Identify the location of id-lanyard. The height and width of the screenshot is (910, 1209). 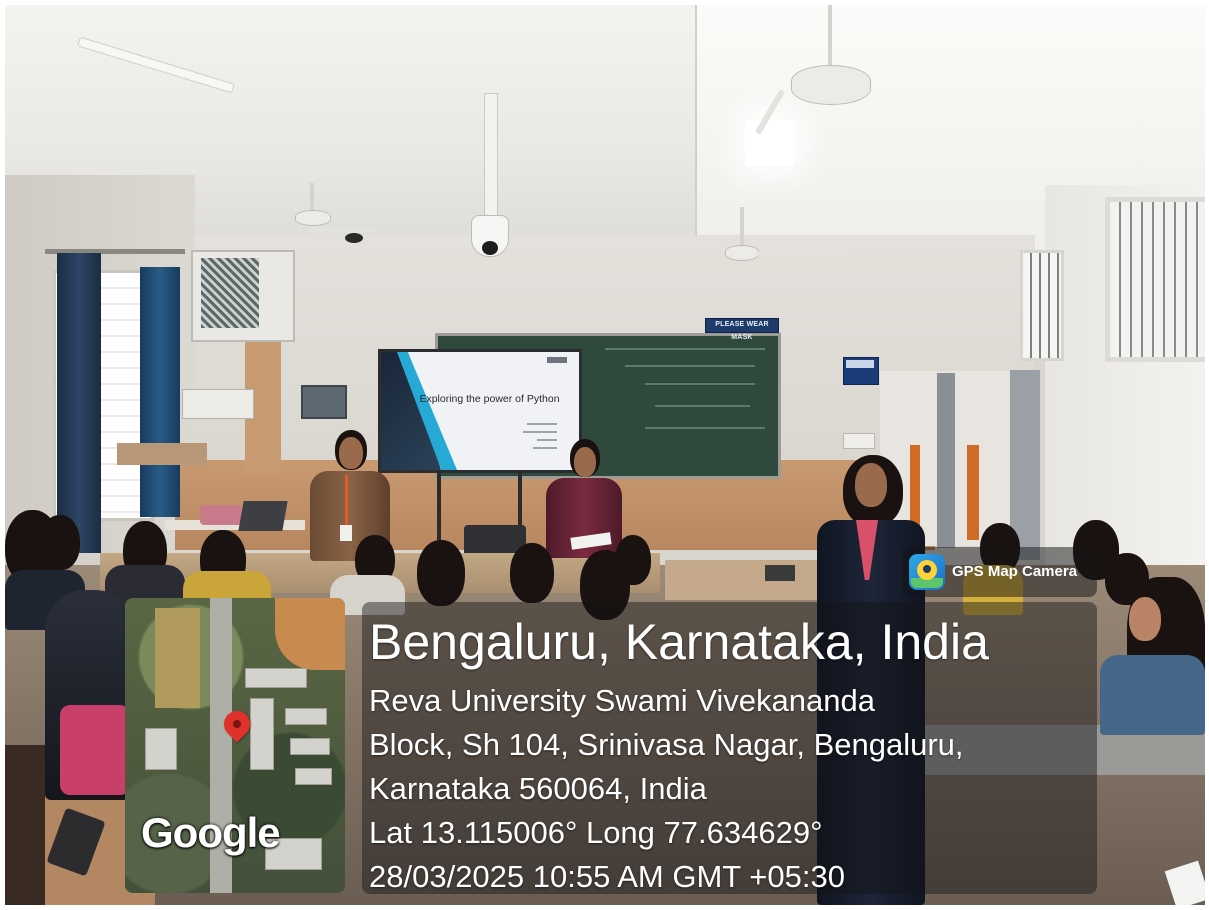
(346, 500).